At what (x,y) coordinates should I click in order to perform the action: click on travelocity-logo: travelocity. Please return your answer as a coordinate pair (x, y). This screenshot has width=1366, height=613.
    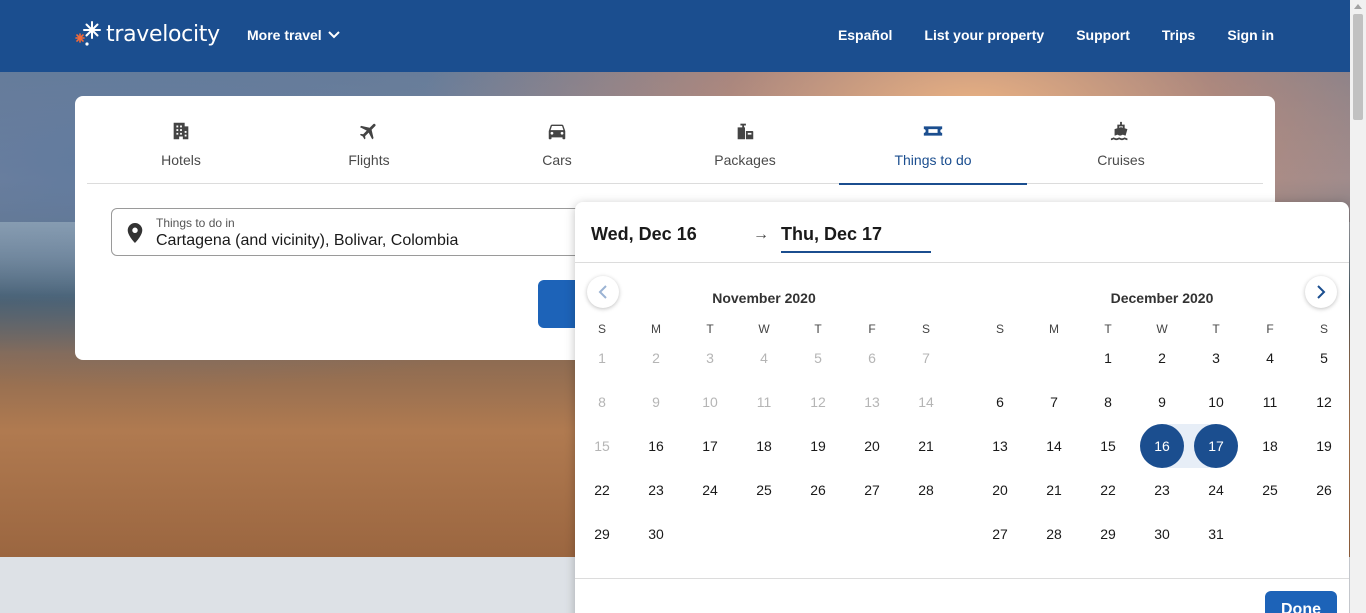
    Looking at the image, I should click on (147, 34).